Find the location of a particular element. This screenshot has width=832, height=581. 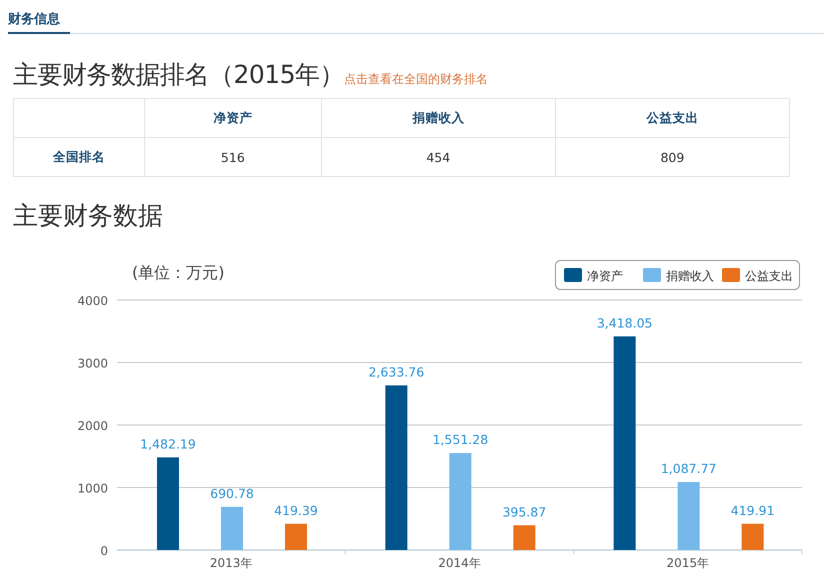

axis-tick-label: 0 is located at coordinates (104, 551).